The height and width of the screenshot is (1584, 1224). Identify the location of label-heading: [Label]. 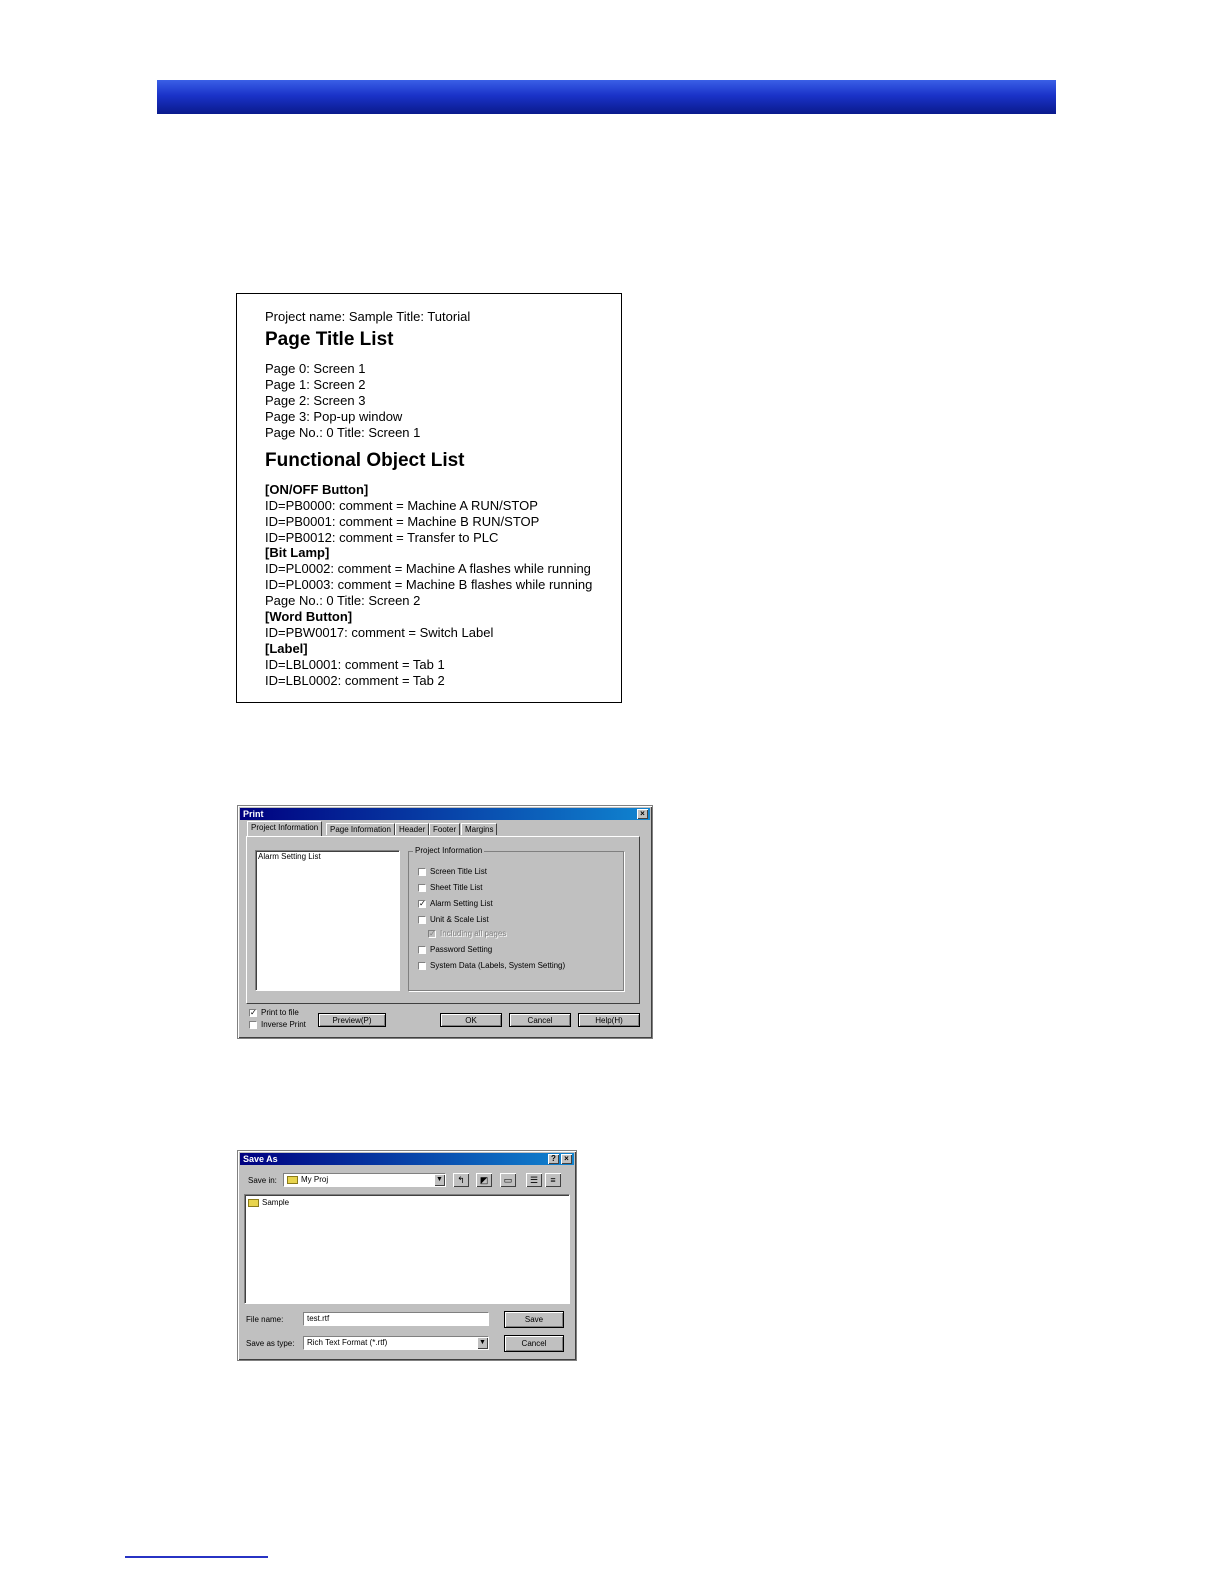
(286, 648).